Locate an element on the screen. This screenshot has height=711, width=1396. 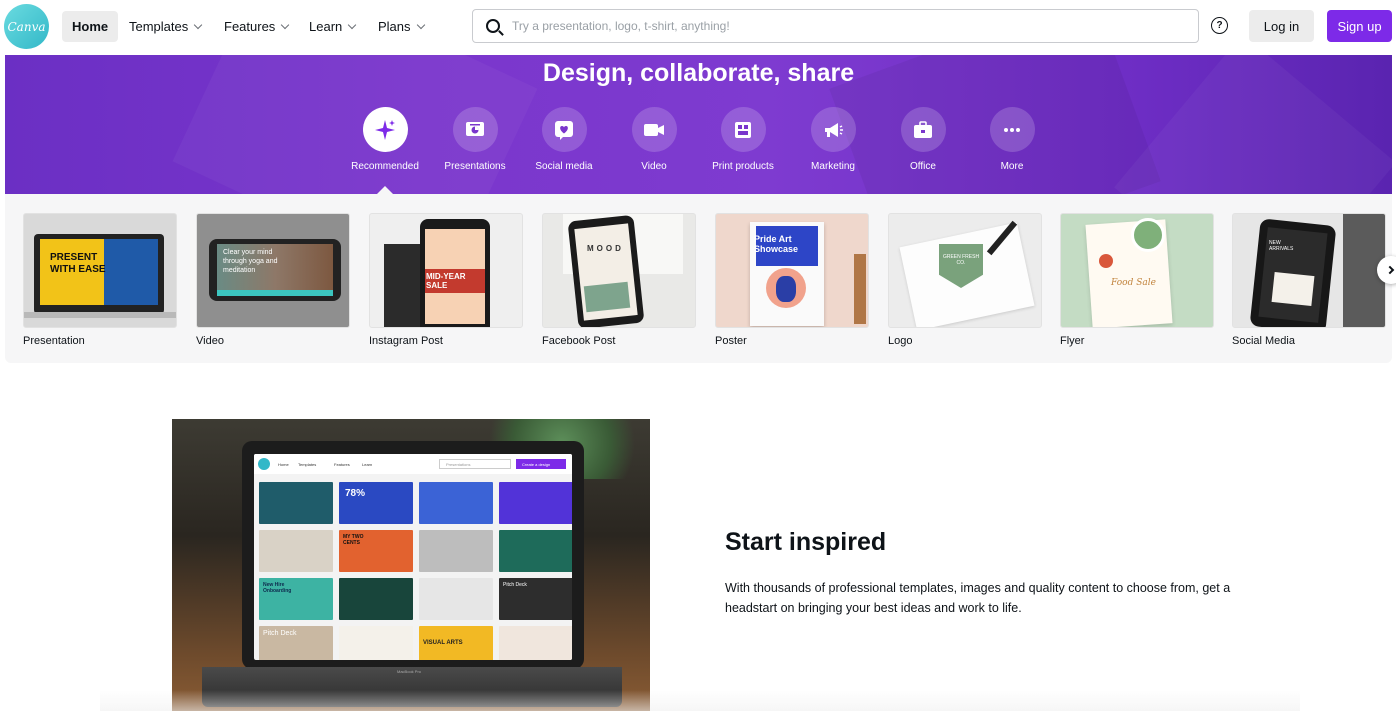
category-marketing: Marketing is located at coordinates (833, 139).